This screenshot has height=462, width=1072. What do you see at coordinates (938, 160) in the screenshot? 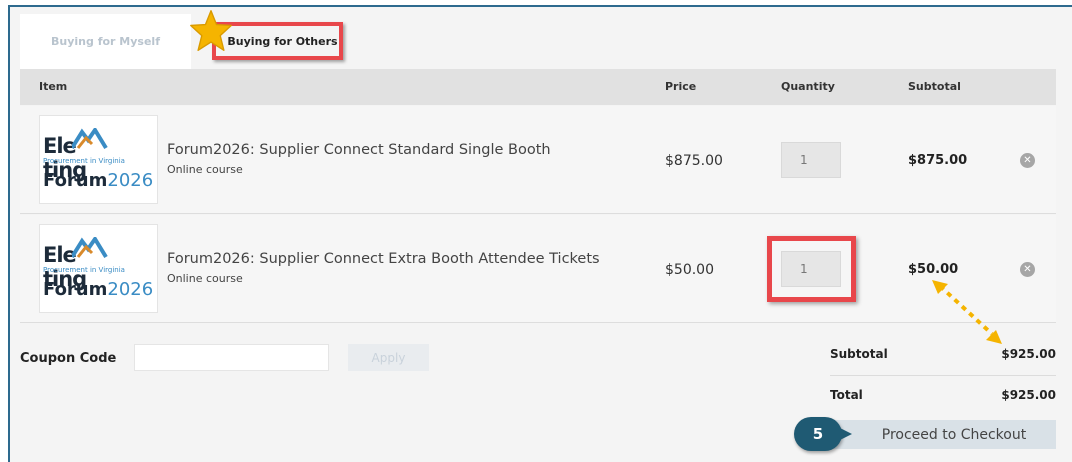
I see `item-subtotal: $875.00` at bounding box center [938, 160].